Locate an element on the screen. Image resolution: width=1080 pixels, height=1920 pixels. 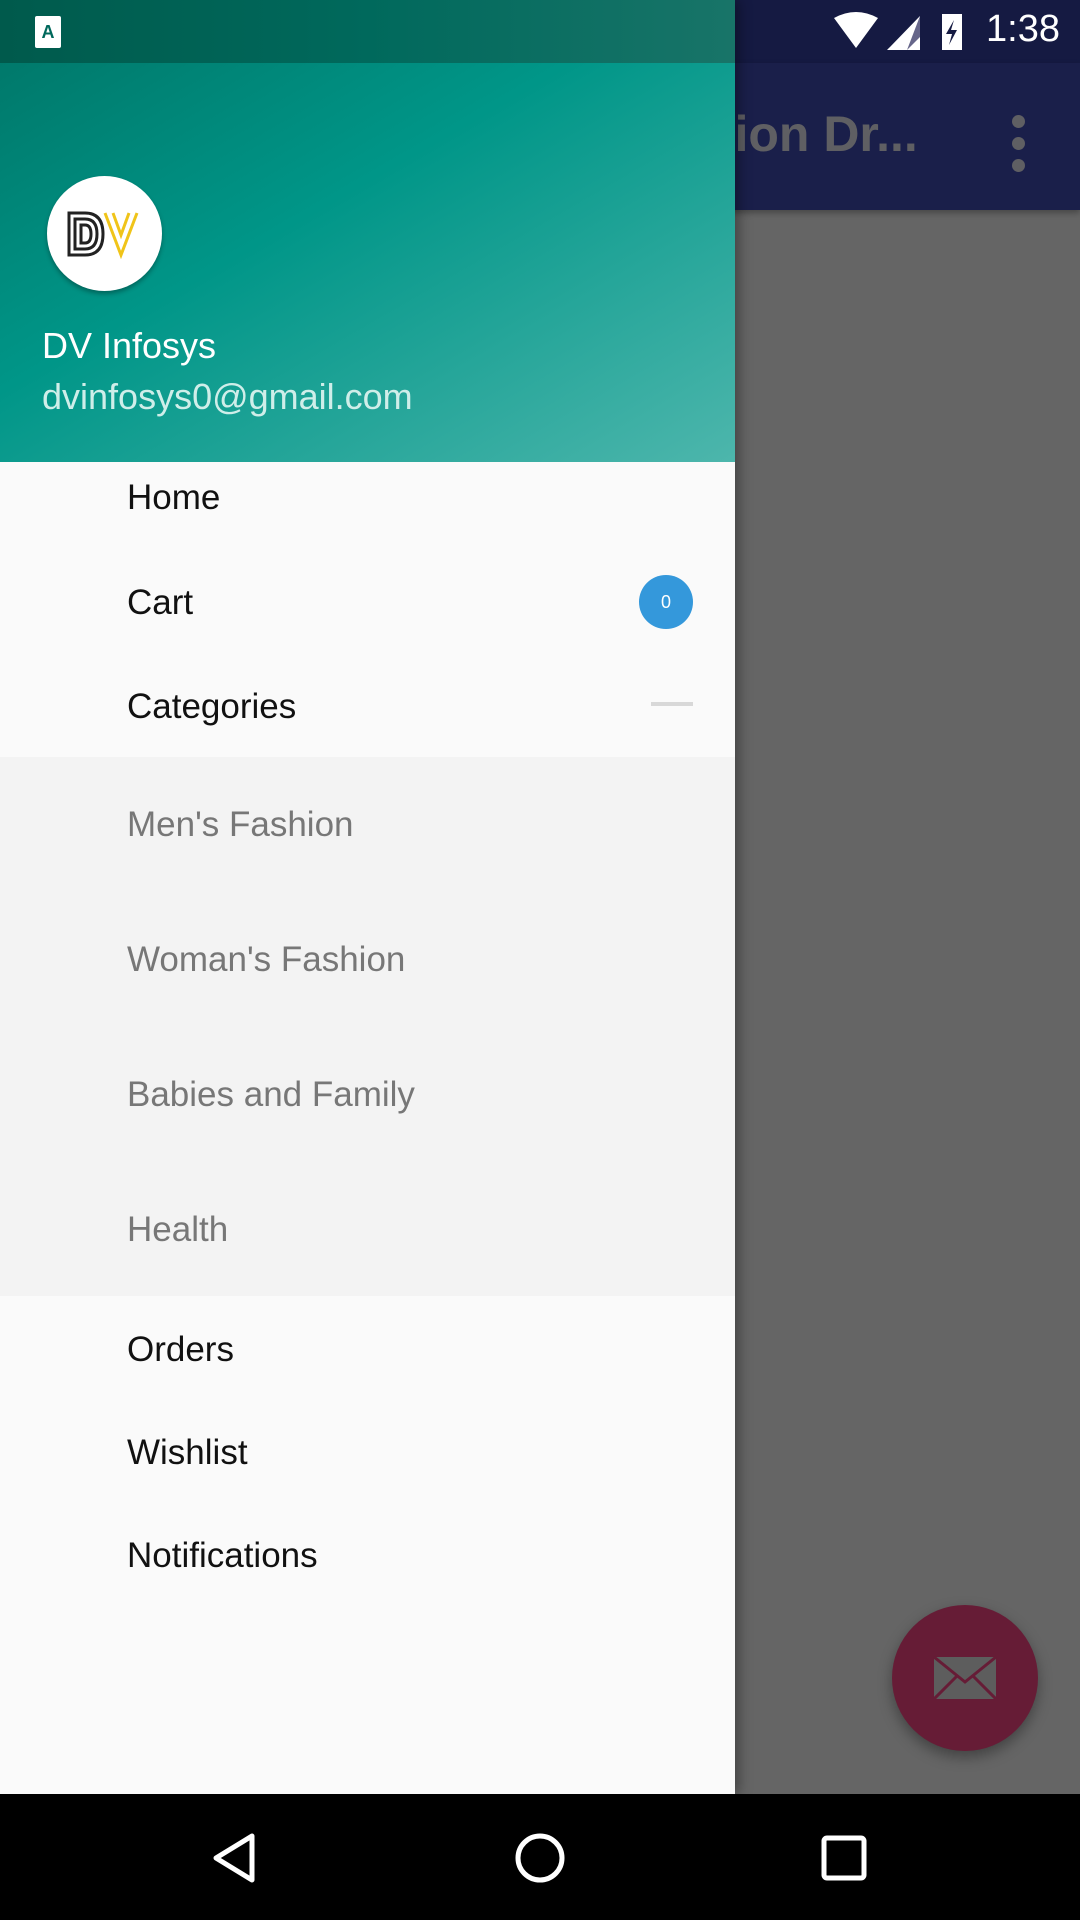
status-icons is located at coordinates (898, 31).